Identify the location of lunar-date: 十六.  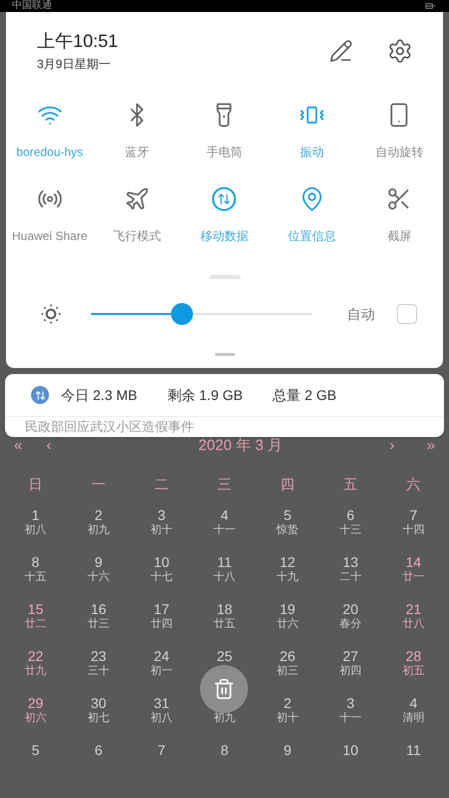
(99, 577).